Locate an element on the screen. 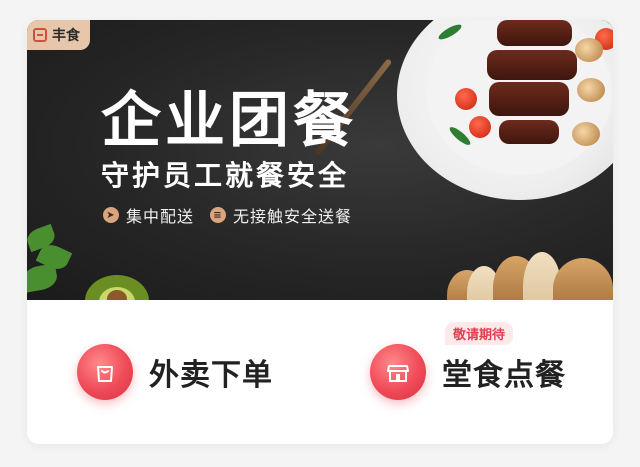 The height and width of the screenshot is (467, 640). feature-label: 无接触安全送餐 is located at coordinates (293, 216).